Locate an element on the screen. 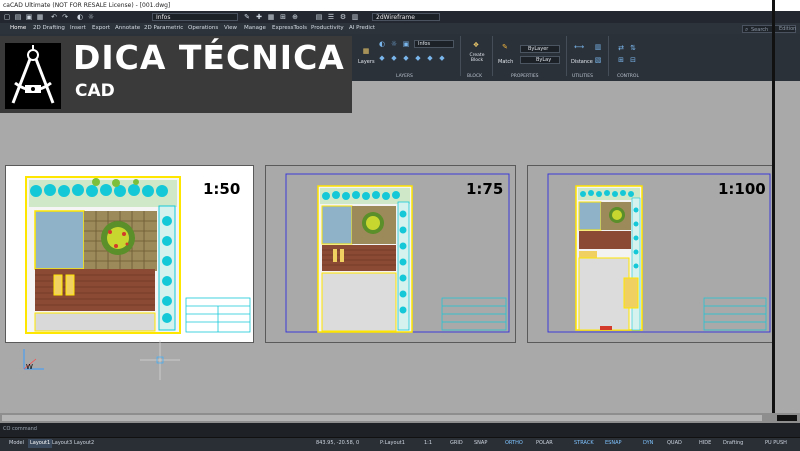  layer-tool-4-icon: ◆ is located at coordinates (418, 58).